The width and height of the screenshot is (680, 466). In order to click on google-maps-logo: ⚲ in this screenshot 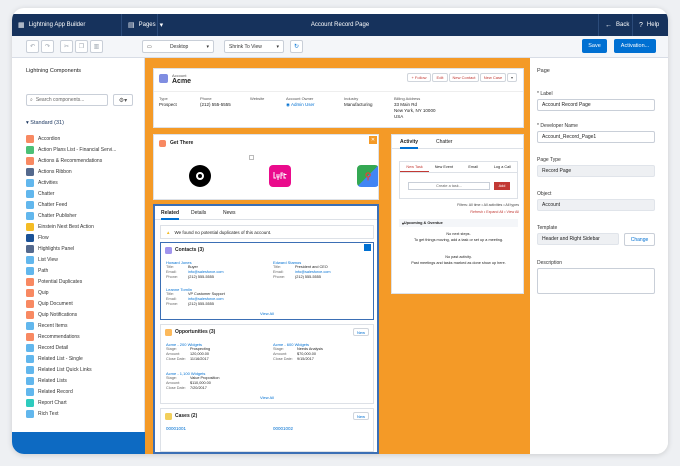, I will do `click(367, 176)`.